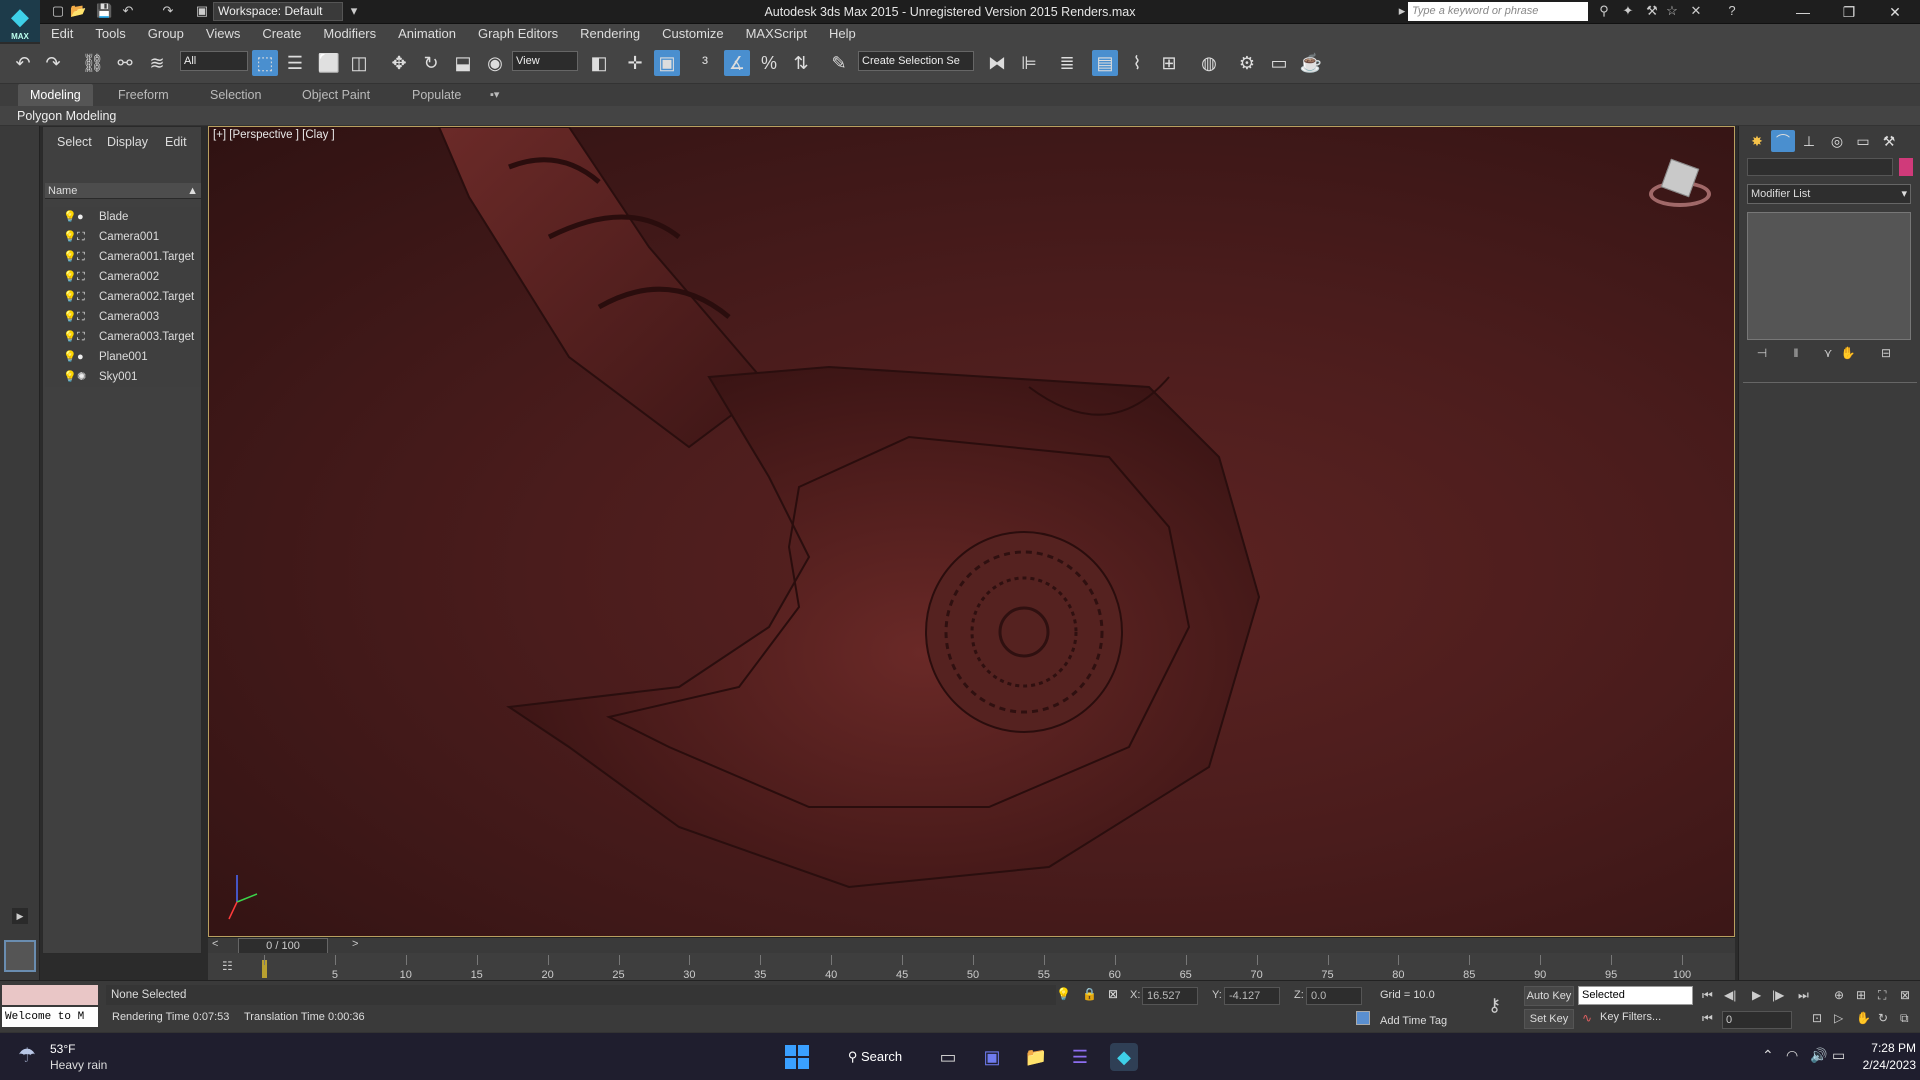  Describe the element at coordinates (62, 1049) in the screenshot. I see `weather-temperature: 53°F` at that location.